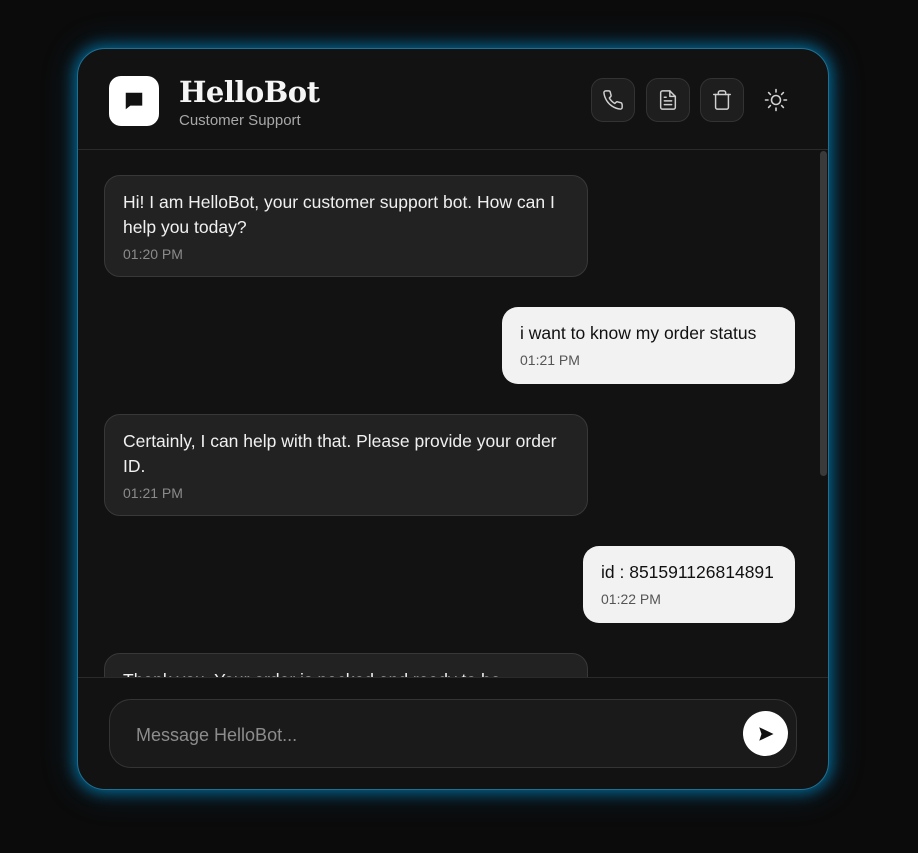  Describe the element at coordinates (631, 599) in the screenshot. I see `message-timestamp: 01:22 PM` at that location.